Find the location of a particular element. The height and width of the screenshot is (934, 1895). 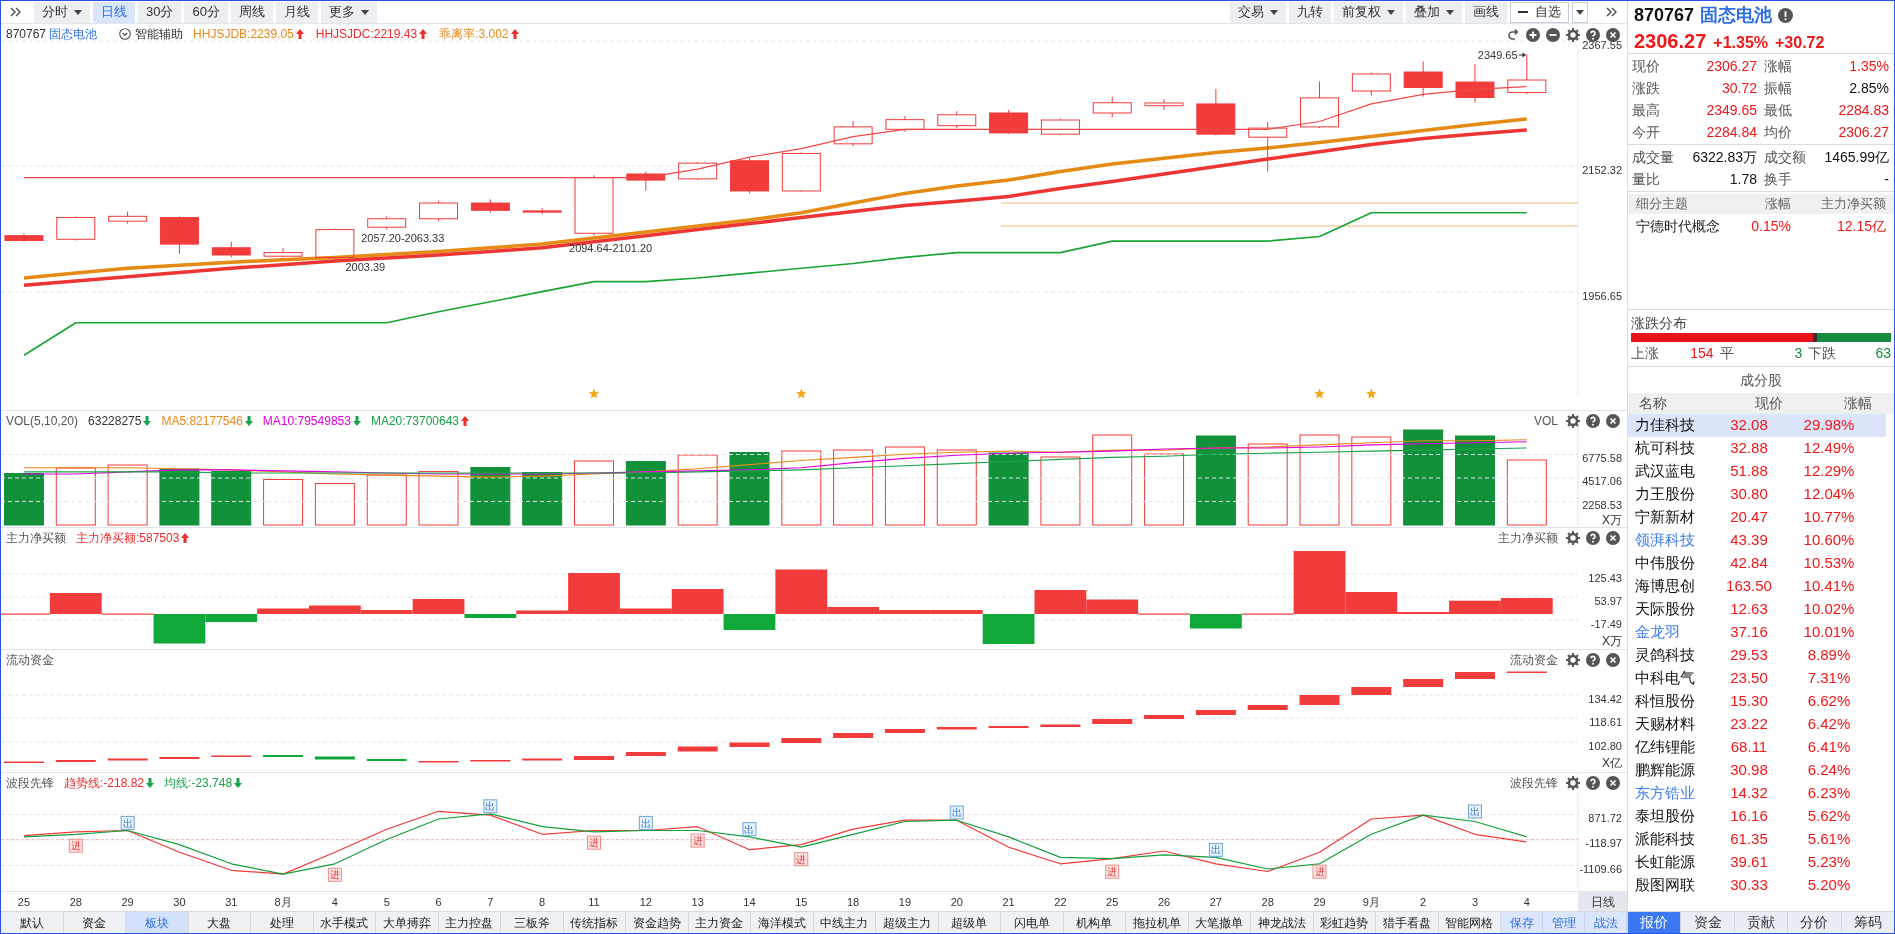

panel-tab: 分价 is located at coordinates (1814, 922).